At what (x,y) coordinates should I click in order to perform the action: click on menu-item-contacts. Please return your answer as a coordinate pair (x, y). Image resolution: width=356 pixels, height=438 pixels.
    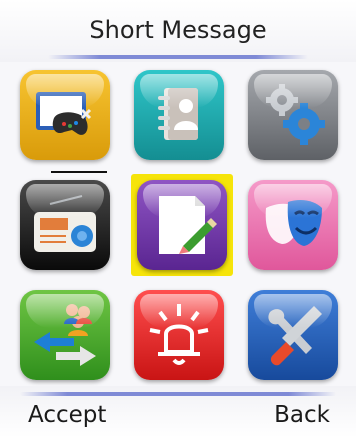
    Looking at the image, I should click on (179, 115).